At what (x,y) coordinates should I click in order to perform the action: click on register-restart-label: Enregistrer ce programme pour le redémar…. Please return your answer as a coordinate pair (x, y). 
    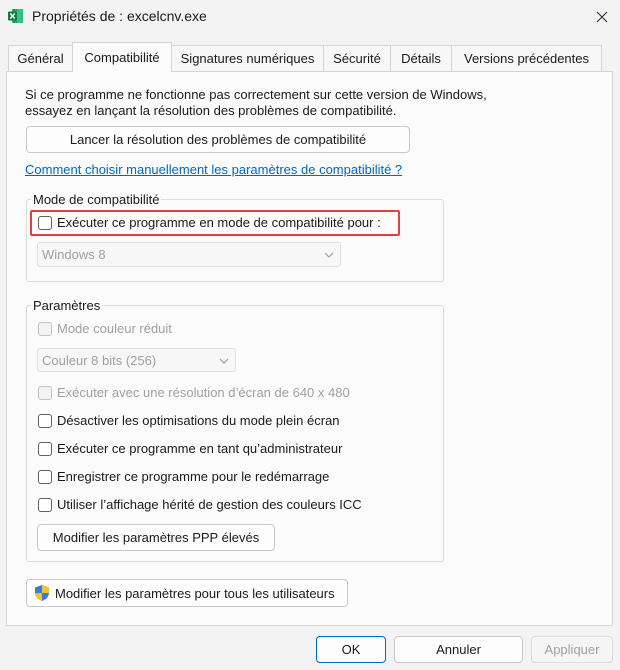
    Looking at the image, I should click on (193, 476).